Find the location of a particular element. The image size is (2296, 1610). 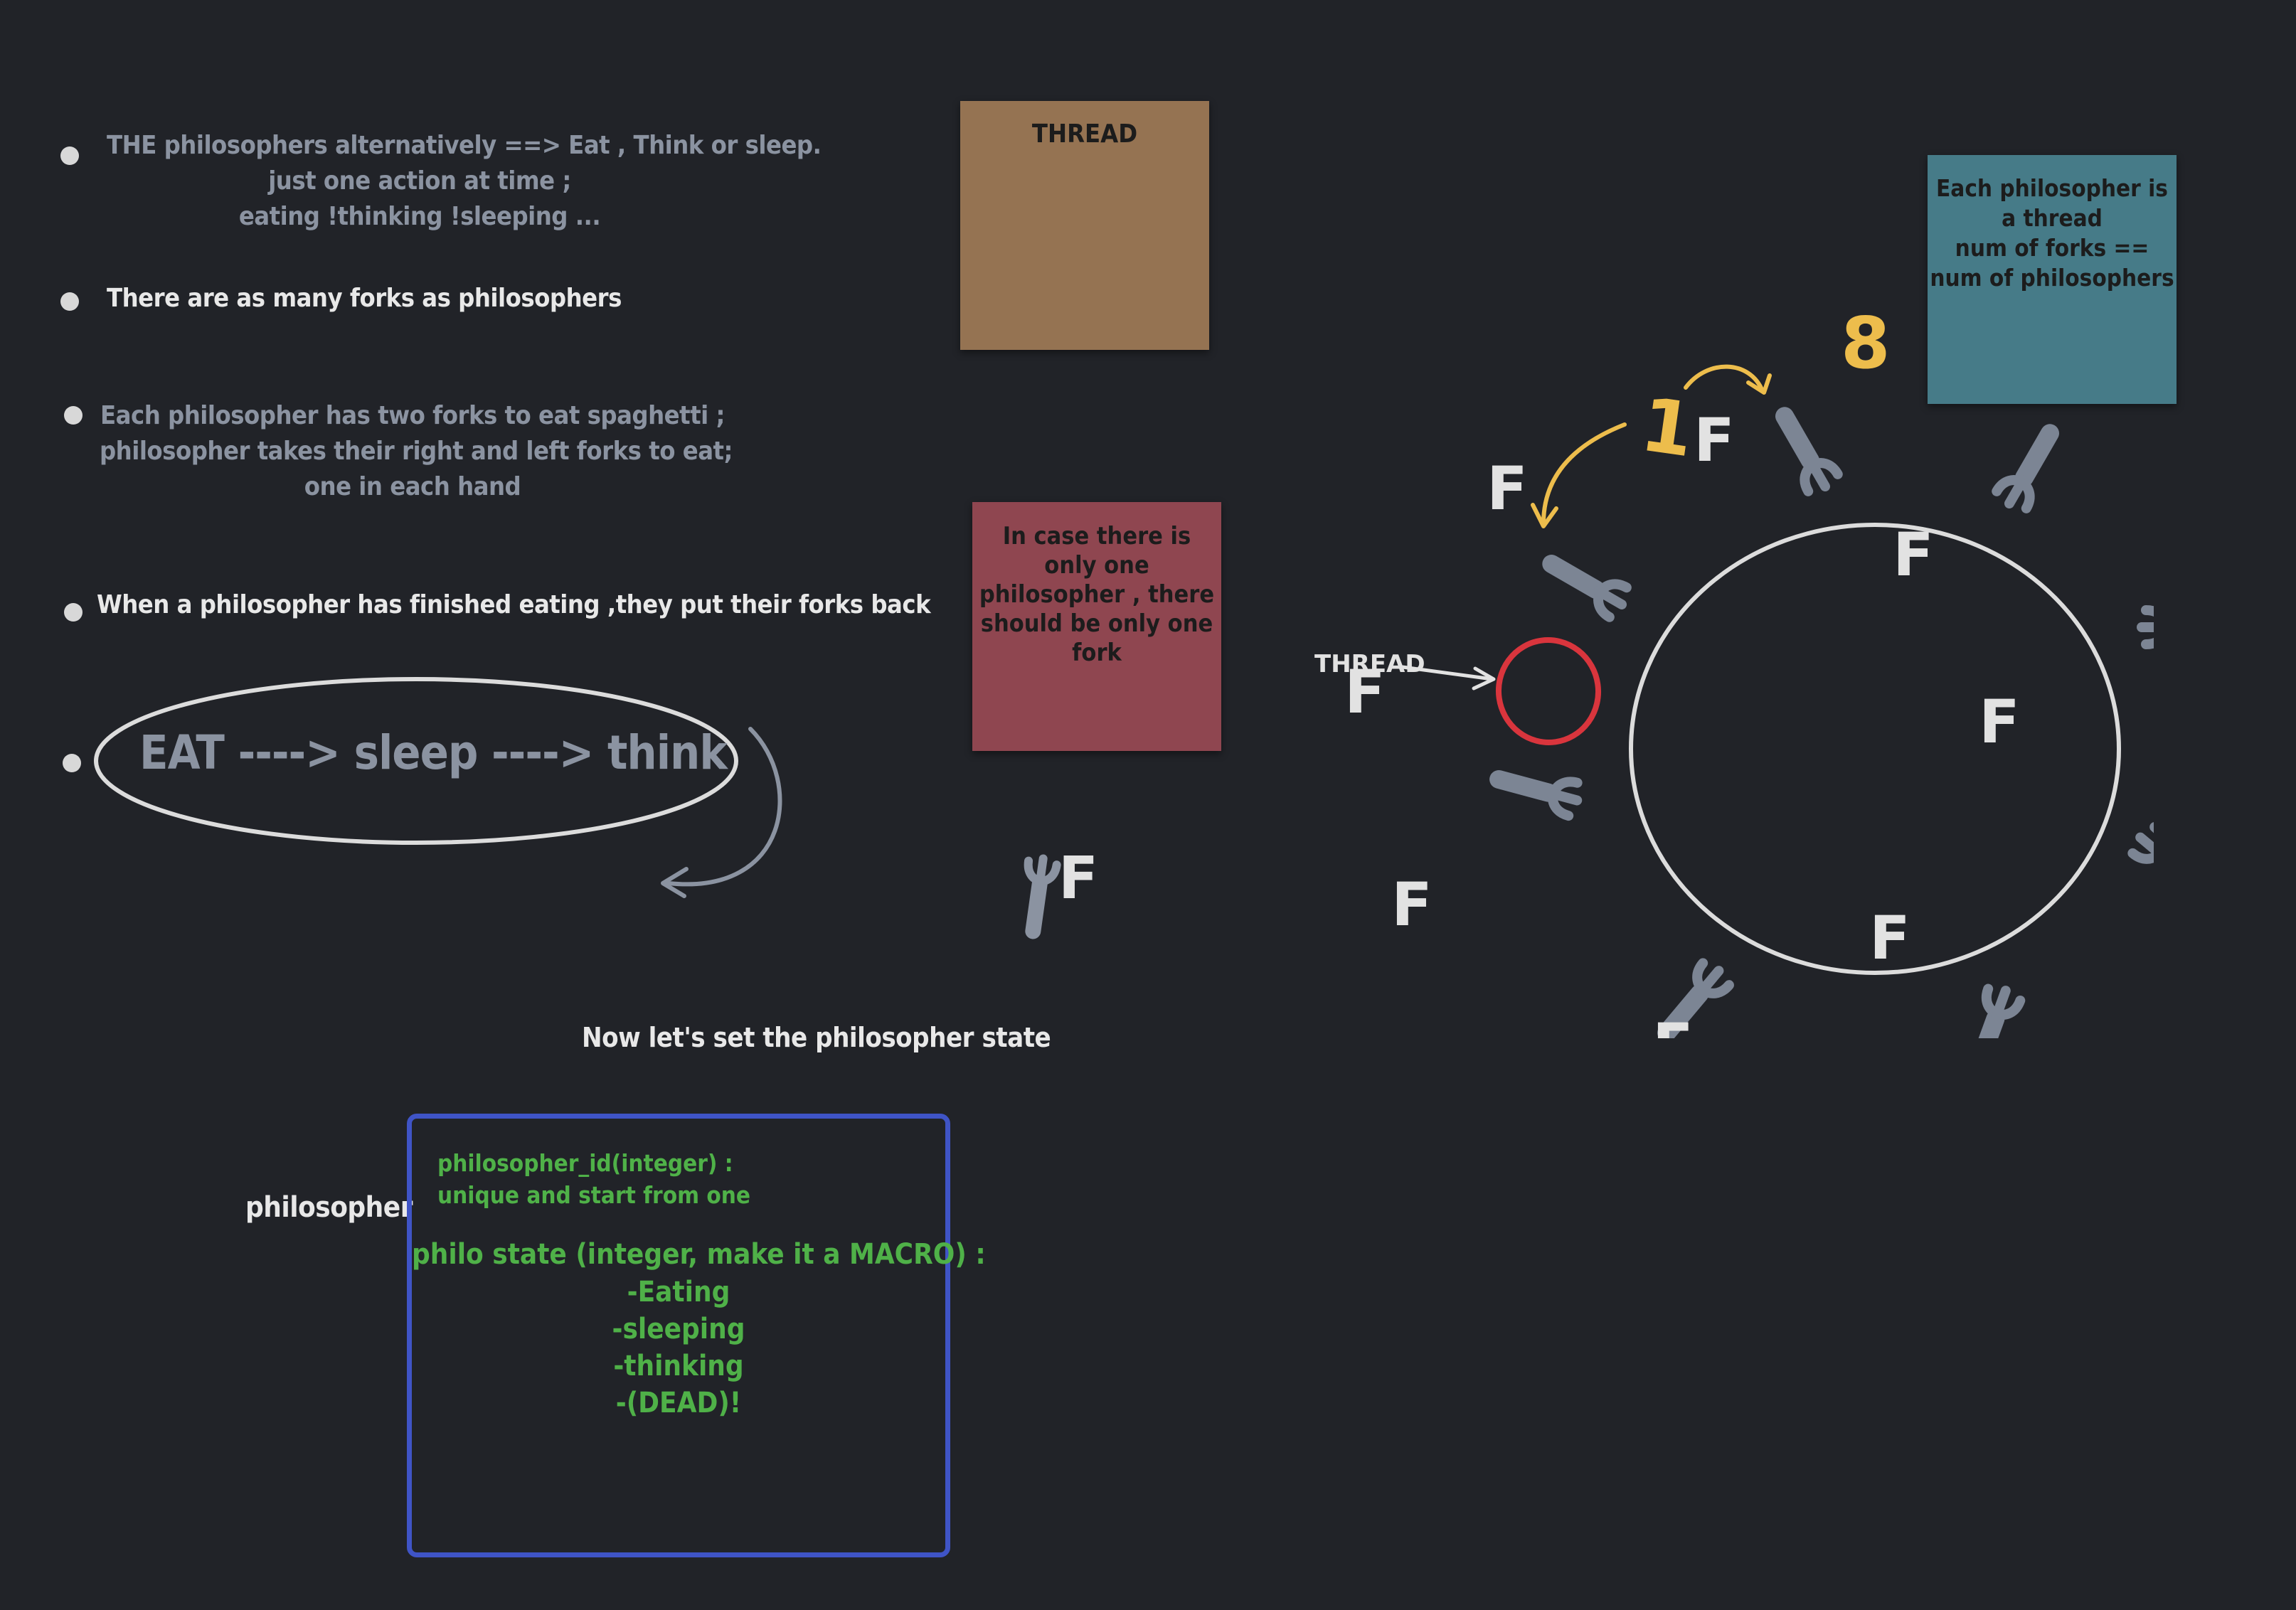

fork-legend: F is located at coordinates (1061, 892).